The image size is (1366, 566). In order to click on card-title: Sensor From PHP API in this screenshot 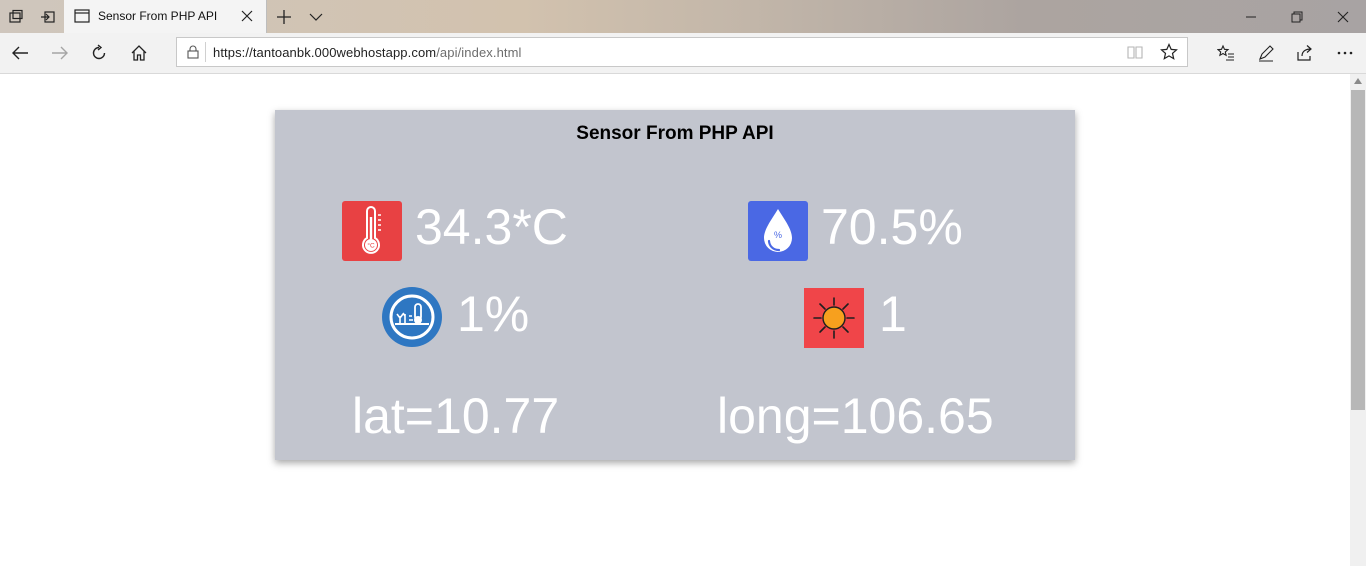, I will do `click(675, 133)`.